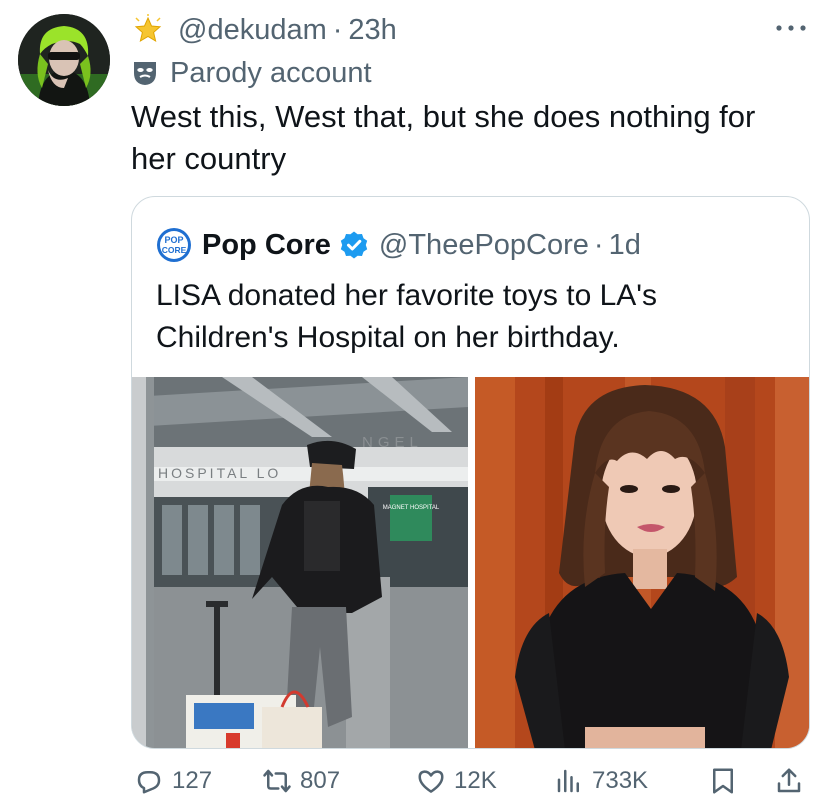  I want to click on quoted-author-name: Pop Core, so click(266, 245).